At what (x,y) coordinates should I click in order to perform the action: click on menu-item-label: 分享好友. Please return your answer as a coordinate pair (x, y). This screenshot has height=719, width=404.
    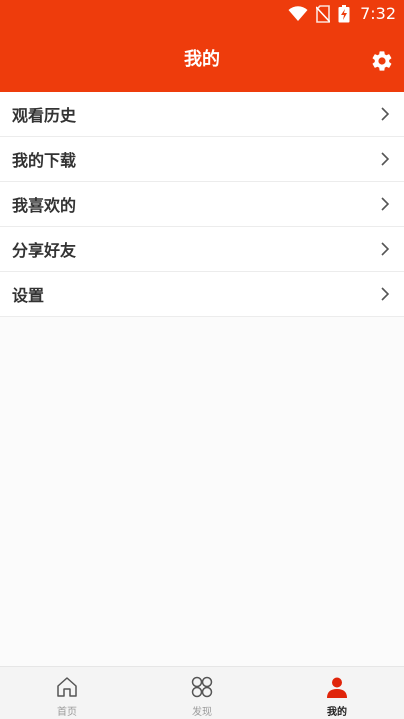
    Looking at the image, I should click on (44, 250).